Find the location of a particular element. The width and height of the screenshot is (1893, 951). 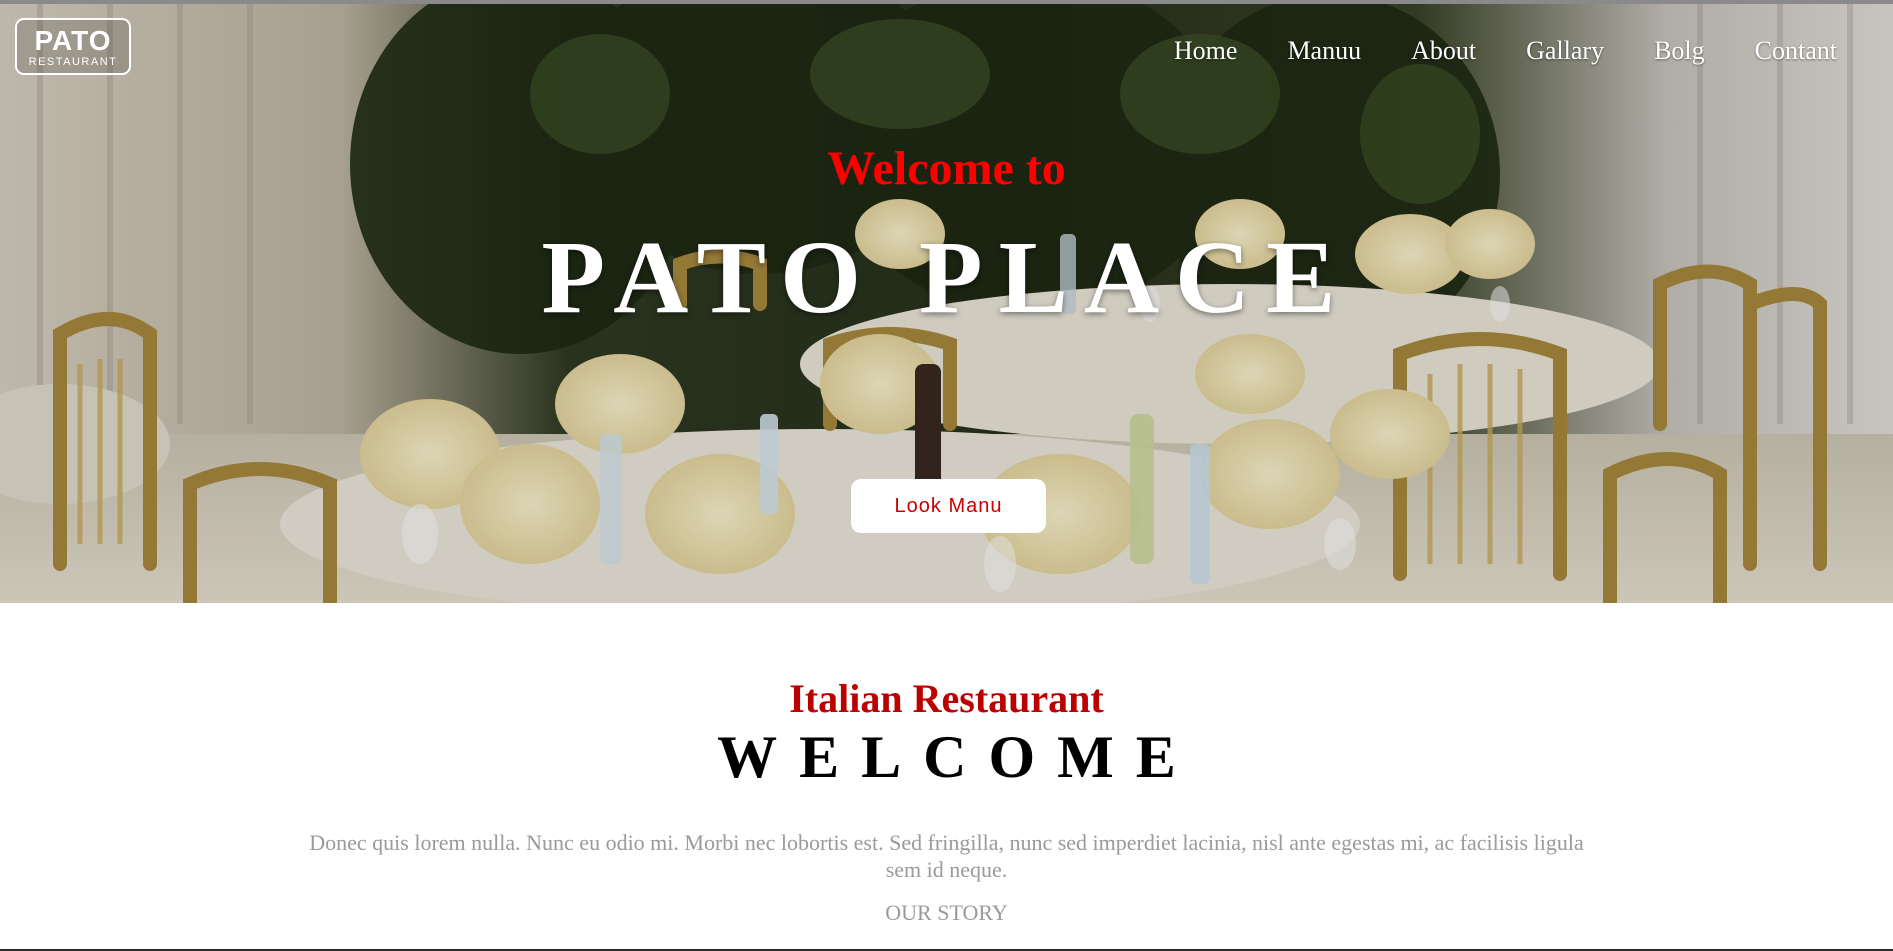

main-navigation: Home Manuu About Gallary Bolg Contant is located at coordinates (1480, 51).